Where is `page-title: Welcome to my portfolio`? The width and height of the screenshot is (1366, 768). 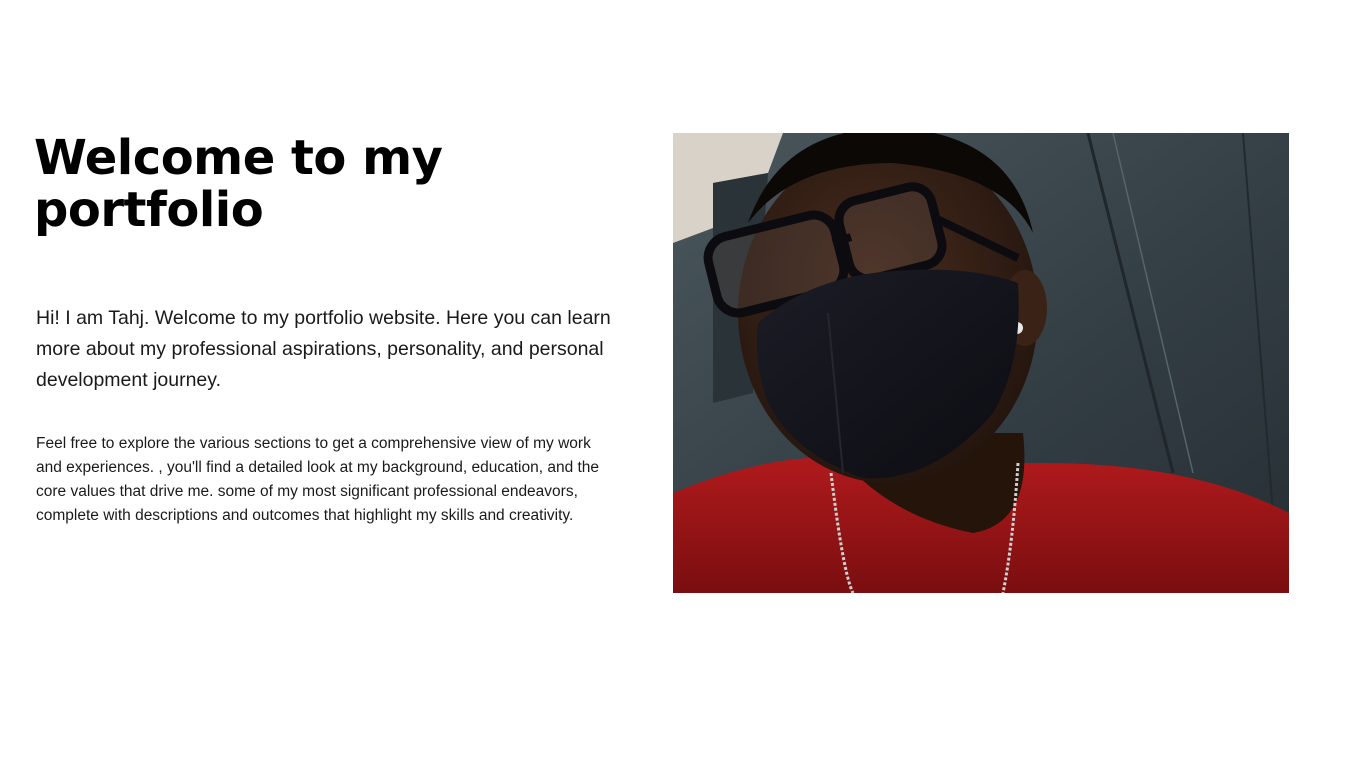 page-title: Welcome to my portfolio is located at coordinates (238, 184).